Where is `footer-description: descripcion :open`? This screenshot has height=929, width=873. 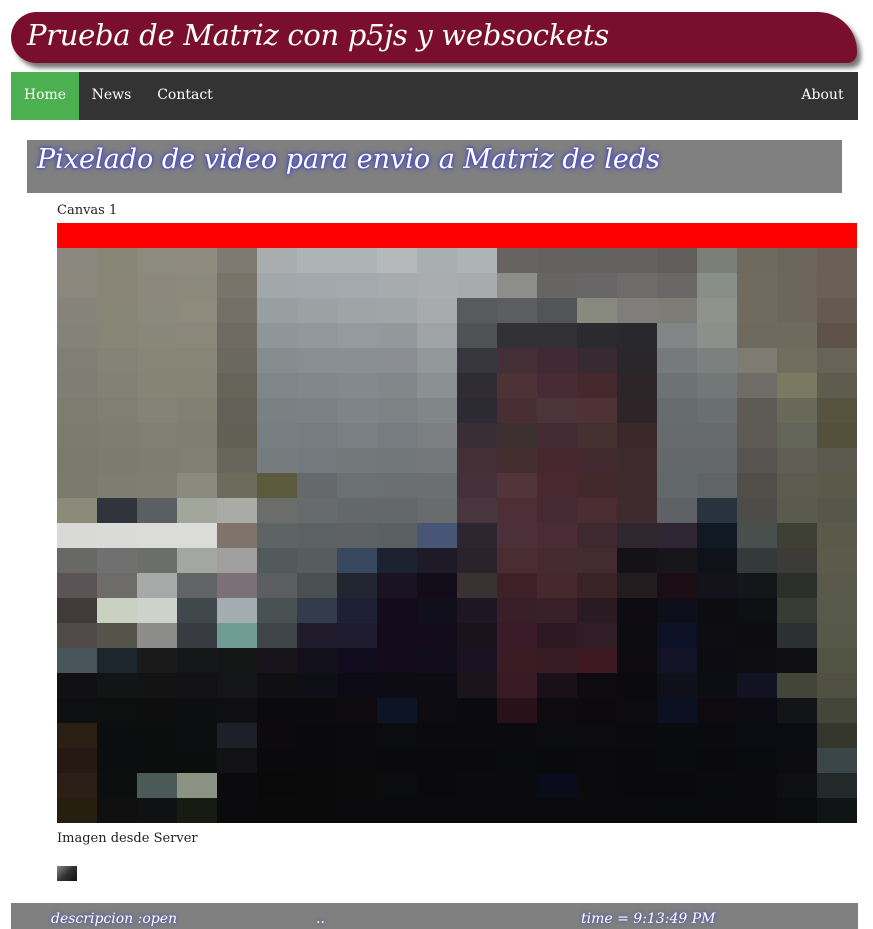 footer-description: descripcion :open is located at coordinates (114, 919).